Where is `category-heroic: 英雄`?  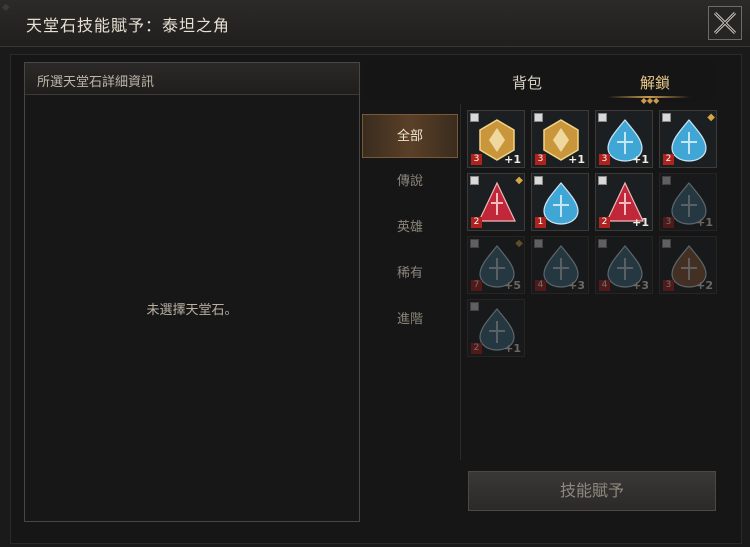 category-heroic: 英雄 is located at coordinates (410, 228).